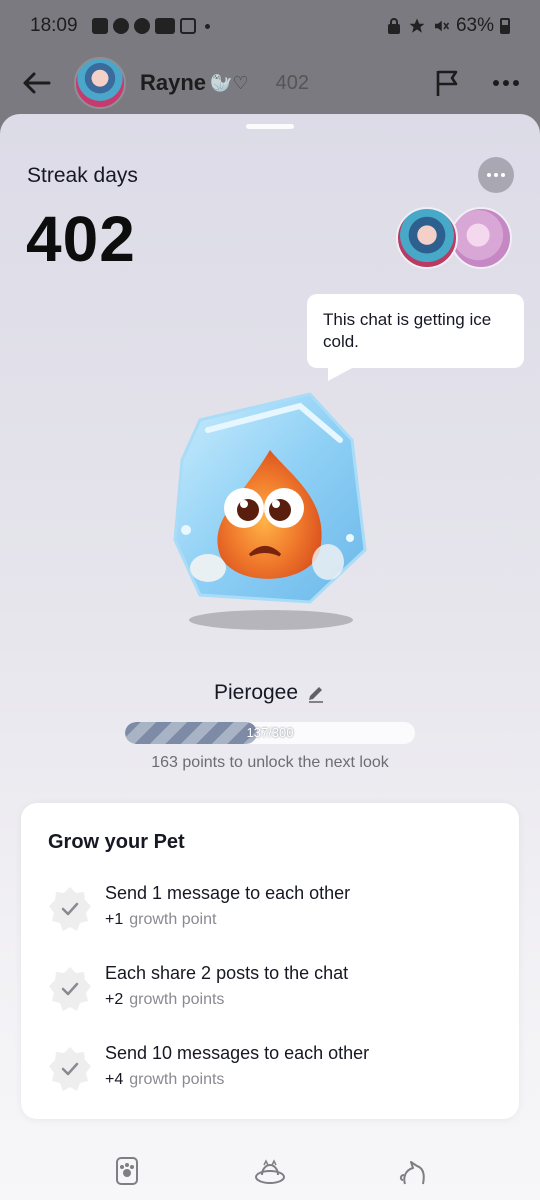  Describe the element at coordinates (505, 26) in the screenshot. I see `battery-icon` at that location.